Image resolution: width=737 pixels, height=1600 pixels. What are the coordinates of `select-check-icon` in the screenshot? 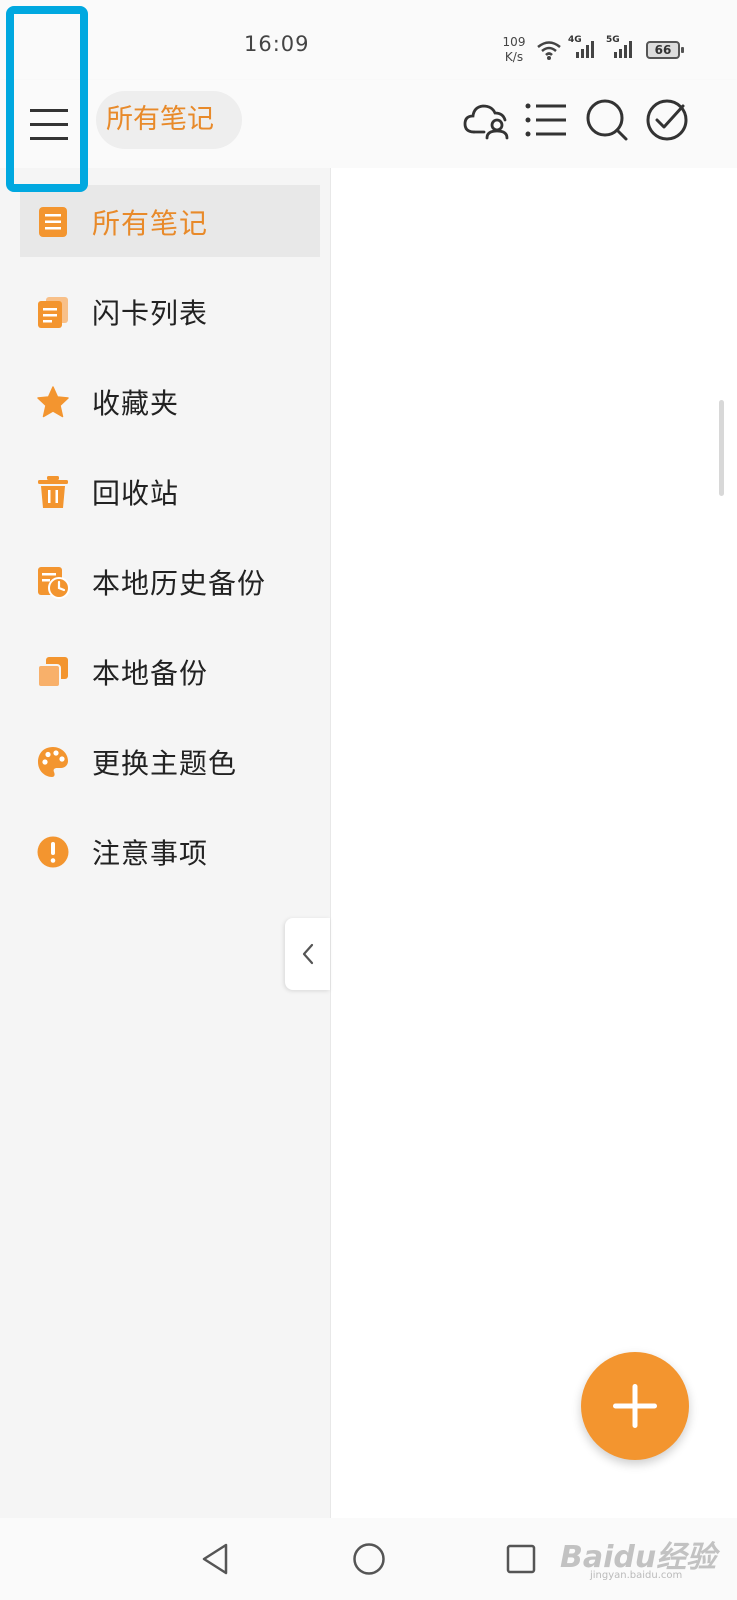 It's located at (667, 120).